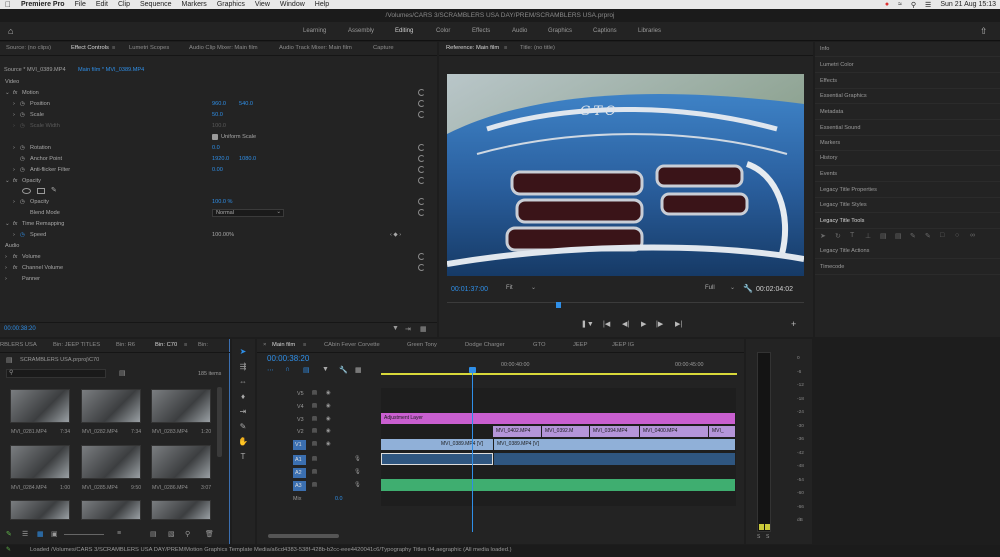 This screenshot has width=1000, height=557. I want to click on bin-scrollbar, so click(219, 422).